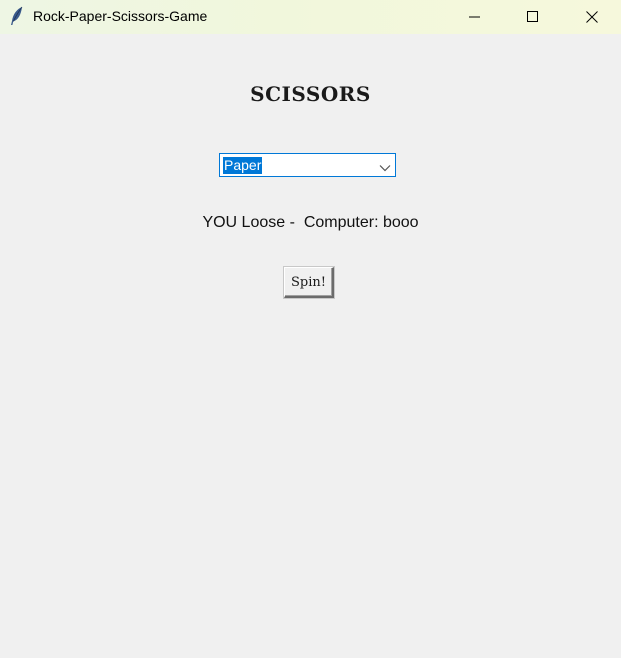  I want to click on maximize-icon, so click(533, 17).